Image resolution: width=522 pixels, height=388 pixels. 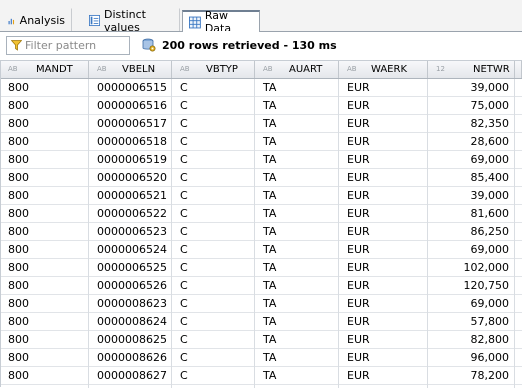 I want to click on cell-vbeln: 0000006522, so click(x=130, y=214).